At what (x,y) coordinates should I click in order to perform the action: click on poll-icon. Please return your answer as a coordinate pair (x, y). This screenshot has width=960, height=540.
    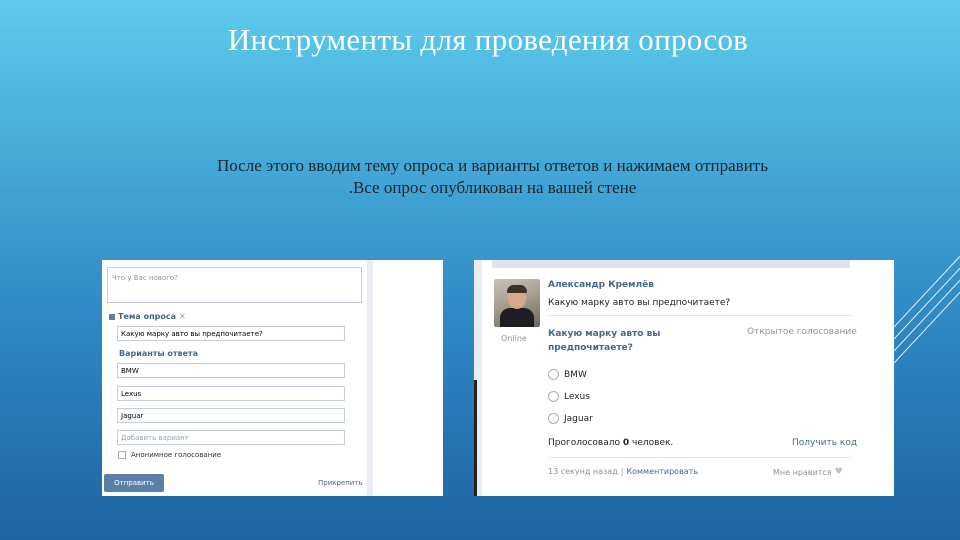
    Looking at the image, I should click on (112, 316).